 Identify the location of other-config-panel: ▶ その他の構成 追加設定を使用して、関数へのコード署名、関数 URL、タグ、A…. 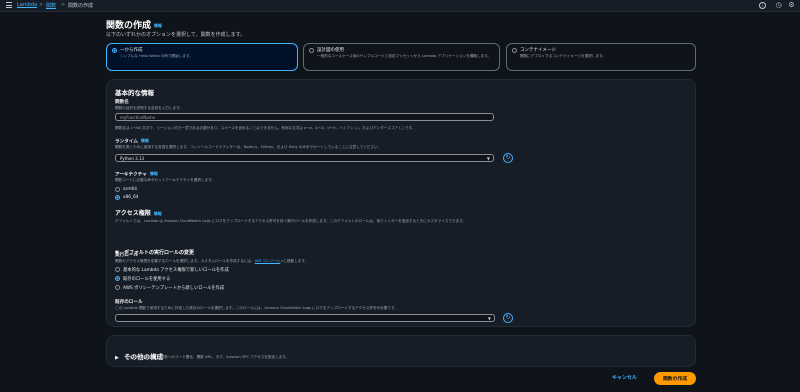
(401, 351).